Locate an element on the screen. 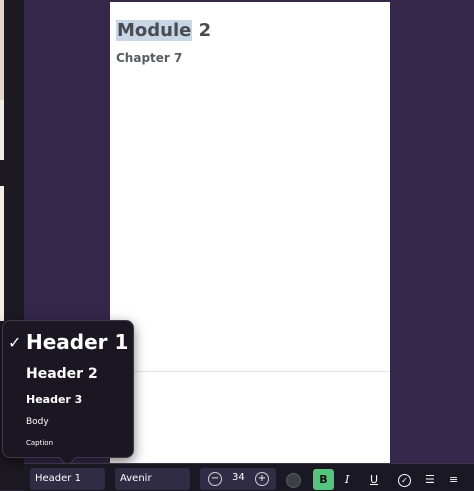 This screenshot has height=491, width=474. title-rest: 2 is located at coordinates (202, 30).